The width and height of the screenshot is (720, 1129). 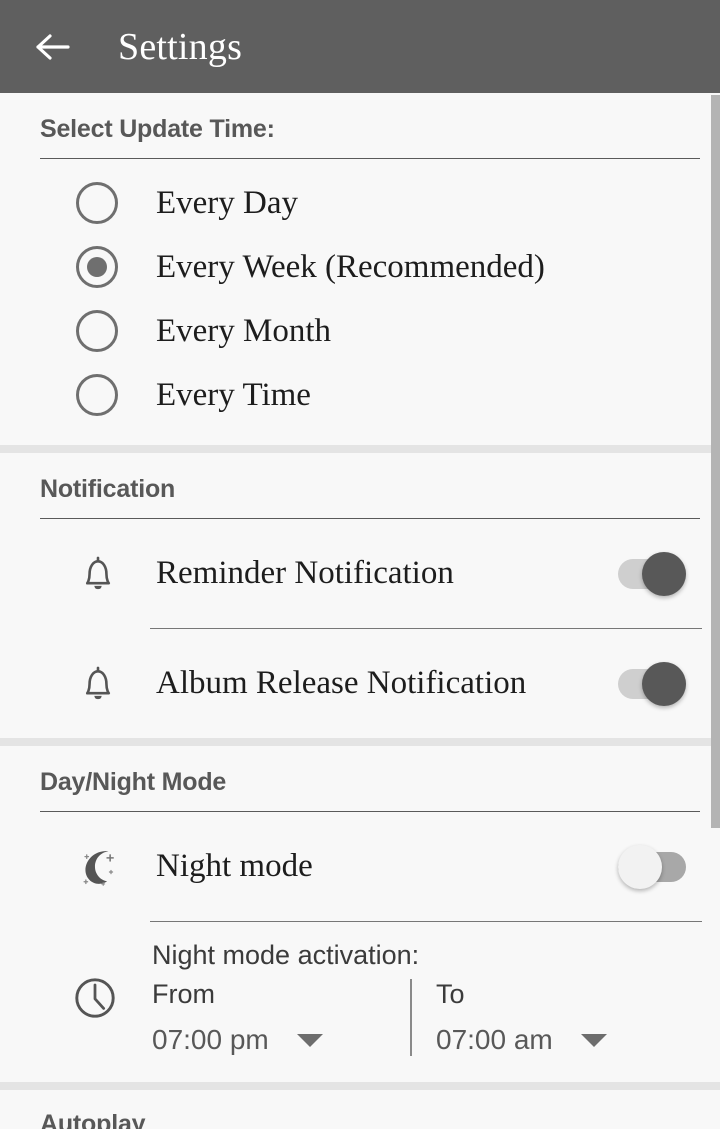 What do you see at coordinates (281, 1017) in the screenshot?
I see `night-activation-from-column: From 07:00 pm` at bounding box center [281, 1017].